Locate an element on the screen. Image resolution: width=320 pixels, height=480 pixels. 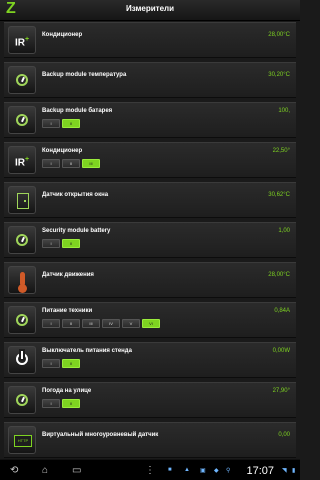
meter-name: Виртуальный многоуровневый датчик is located at coordinates (100, 435).